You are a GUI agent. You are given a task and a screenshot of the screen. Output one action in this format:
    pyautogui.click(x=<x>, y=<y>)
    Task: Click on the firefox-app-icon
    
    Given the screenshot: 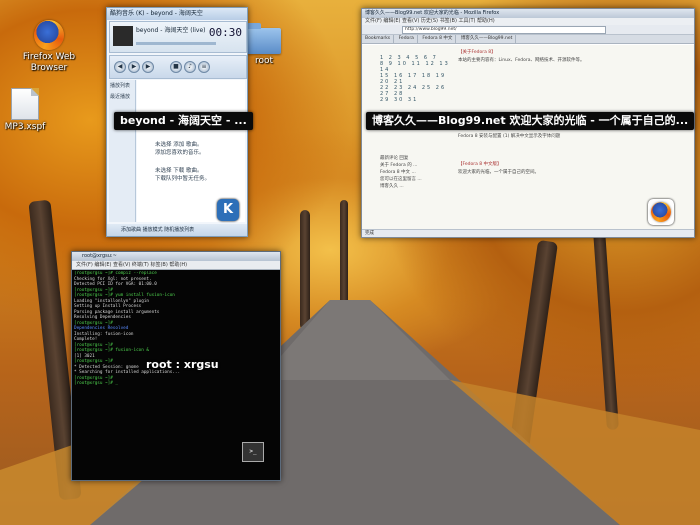 What is the action you would take?
    pyautogui.click(x=661, y=212)
    